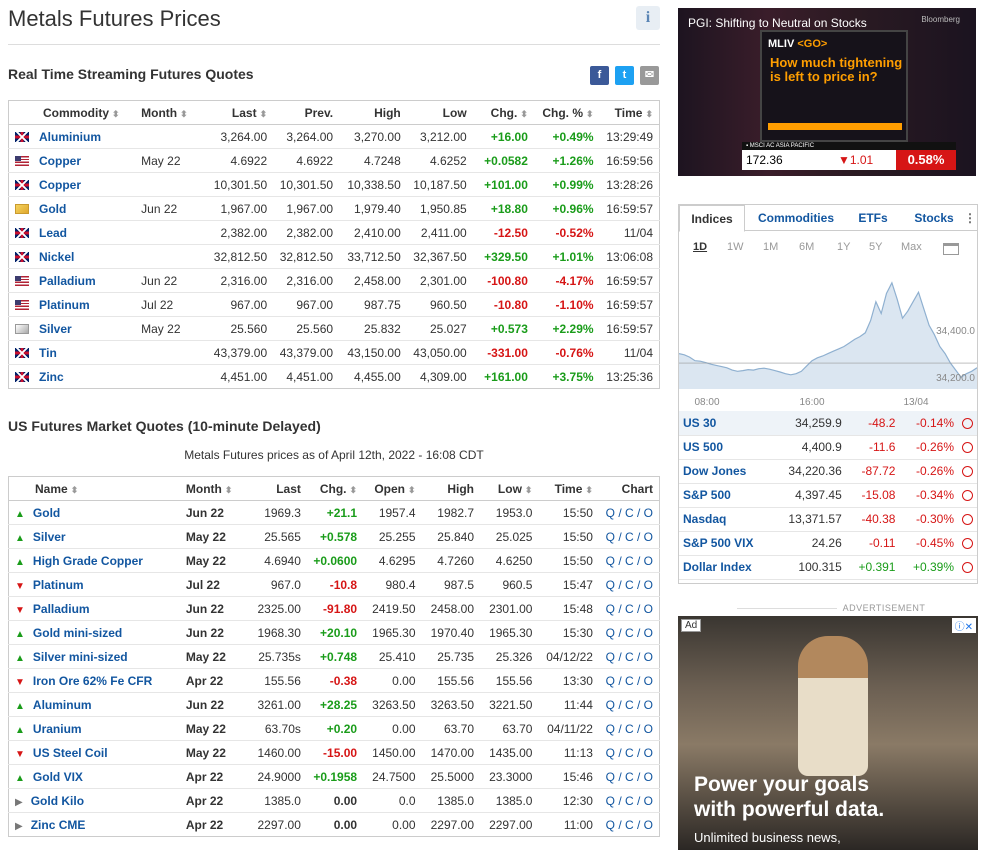 The image size is (990, 850). What do you see at coordinates (951, 249) in the screenshot?
I see `fullscreen-chart-icon` at bounding box center [951, 249].